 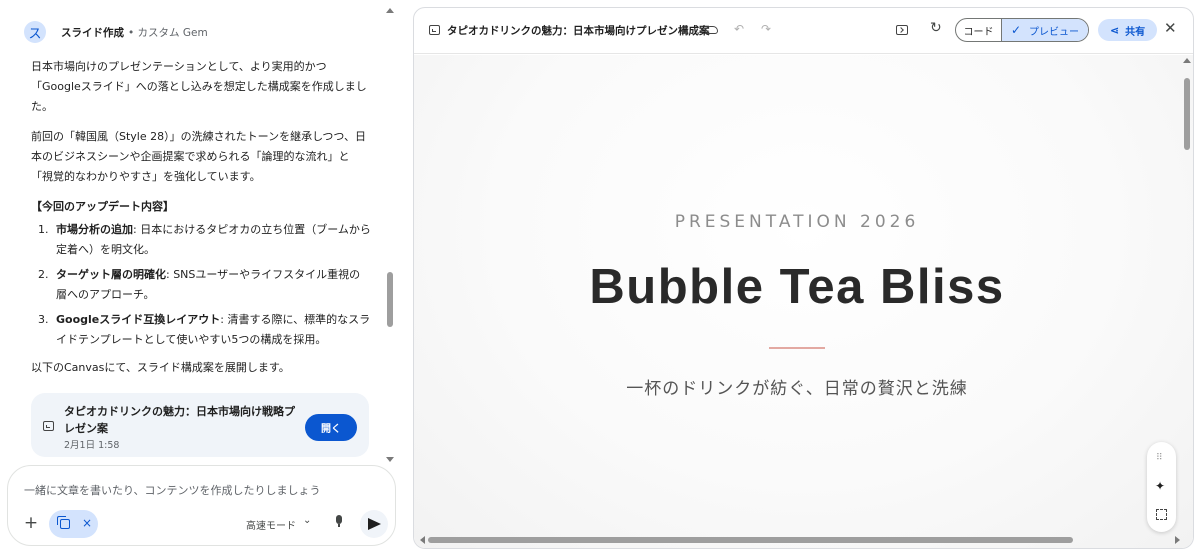 What do you see at coordinates (63, 522) in the screenshot?
I see `canvas-icon` at bounding box center [63, 522].